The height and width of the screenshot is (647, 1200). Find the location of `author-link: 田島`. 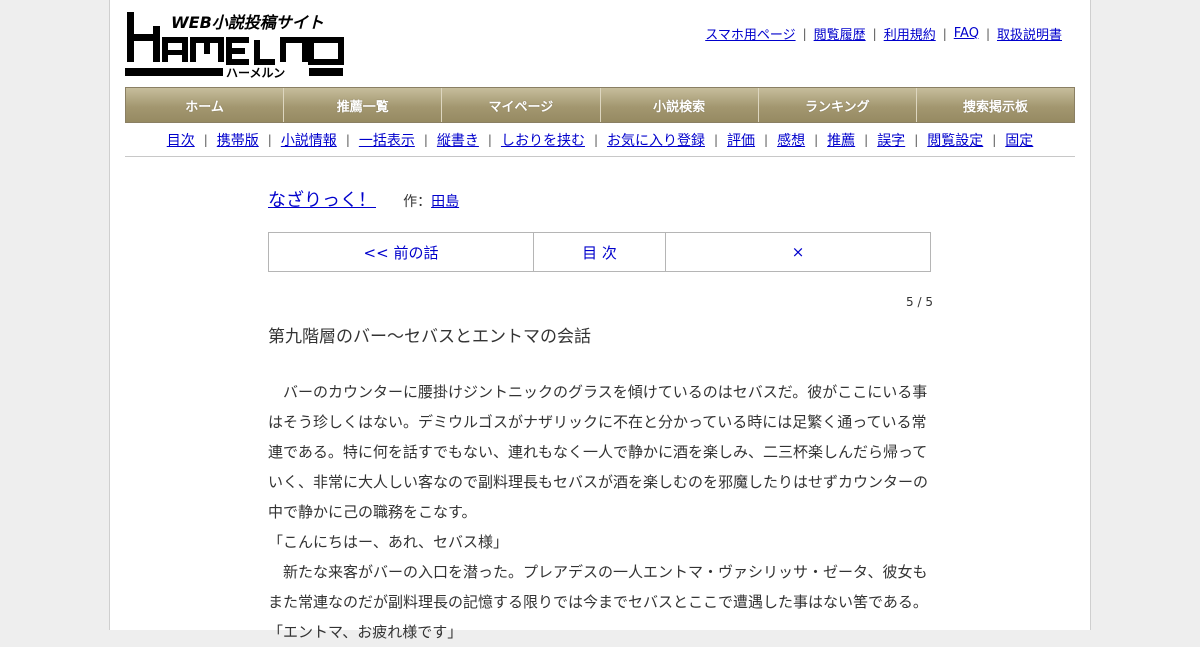

author-link: 田島 is located at coordinates (445, 202).